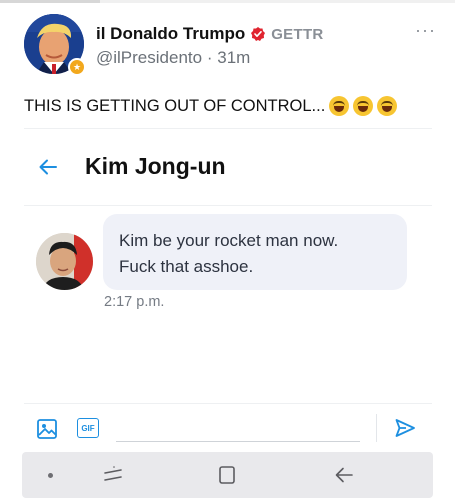  What do you see at coordinates (48, 167) in the screenshot?
I see `back-arrow-icon` at bounding box center [48, 167].